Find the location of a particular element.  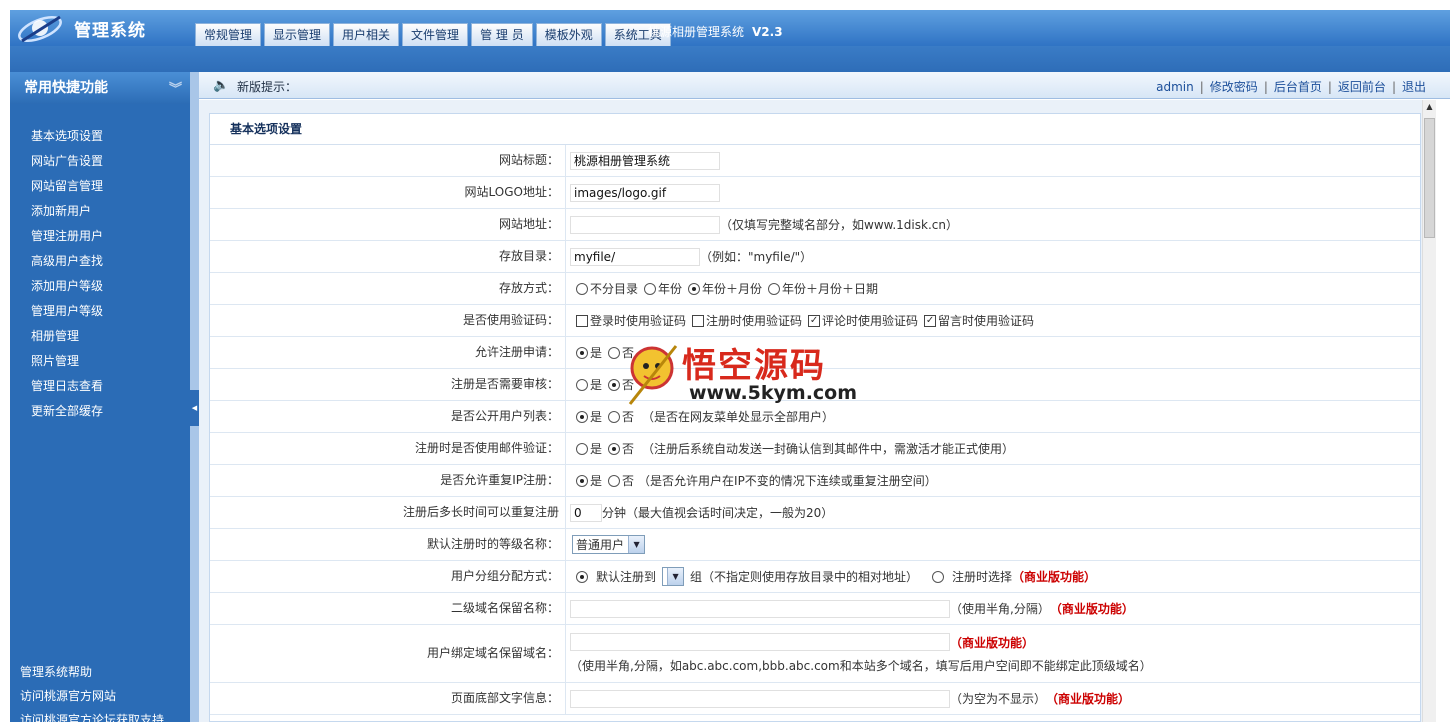

field-label: 用户分组分配方式： is located at coordinates (388, 576).